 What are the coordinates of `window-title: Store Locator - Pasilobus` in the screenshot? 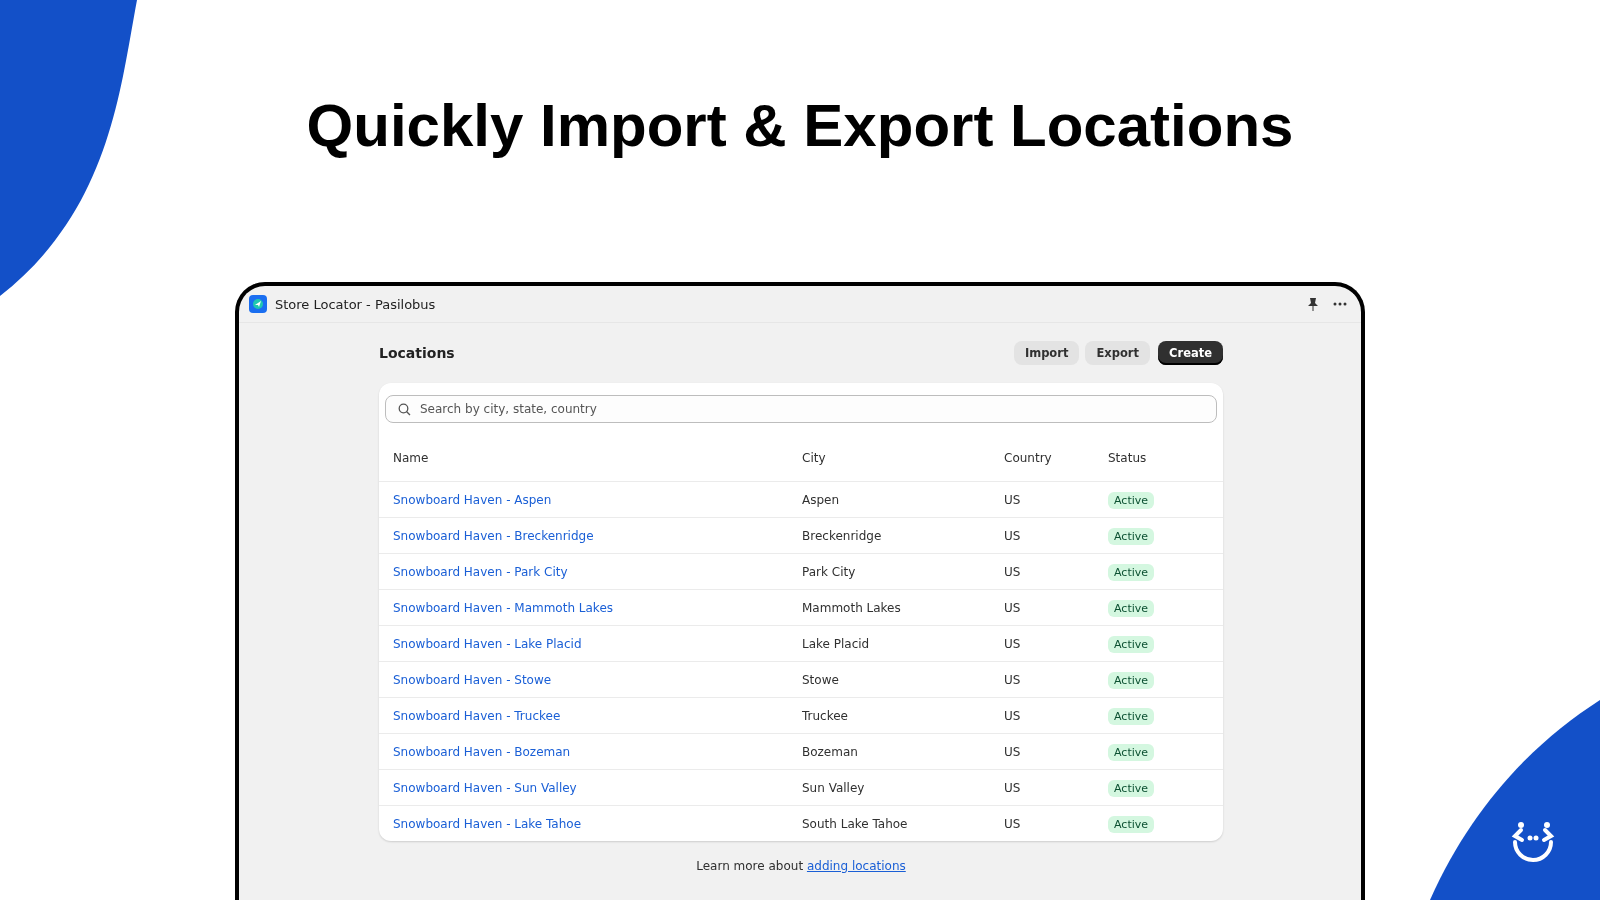 It's located at (355, 304).